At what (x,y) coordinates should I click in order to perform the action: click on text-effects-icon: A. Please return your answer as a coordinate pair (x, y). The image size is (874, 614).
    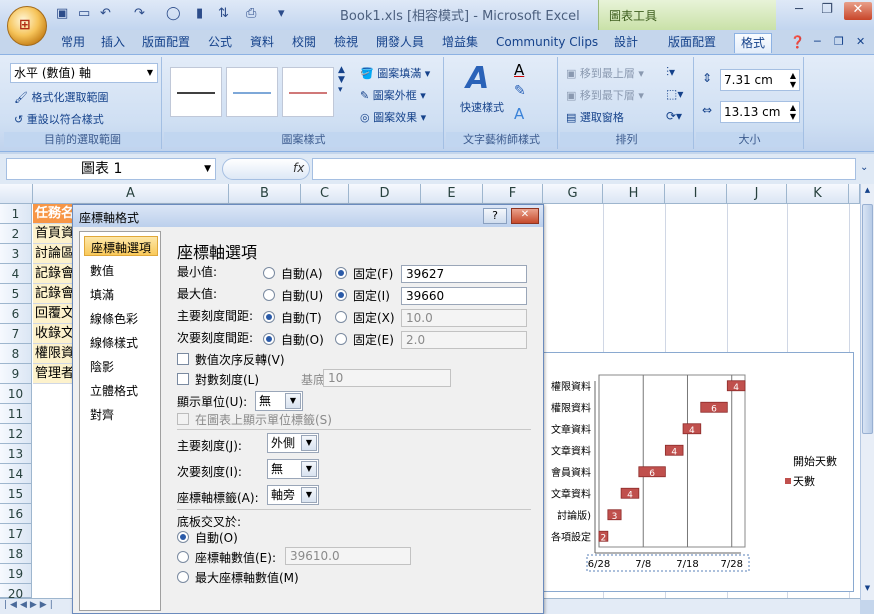
    Looking at the image, I should click on (519, 114).